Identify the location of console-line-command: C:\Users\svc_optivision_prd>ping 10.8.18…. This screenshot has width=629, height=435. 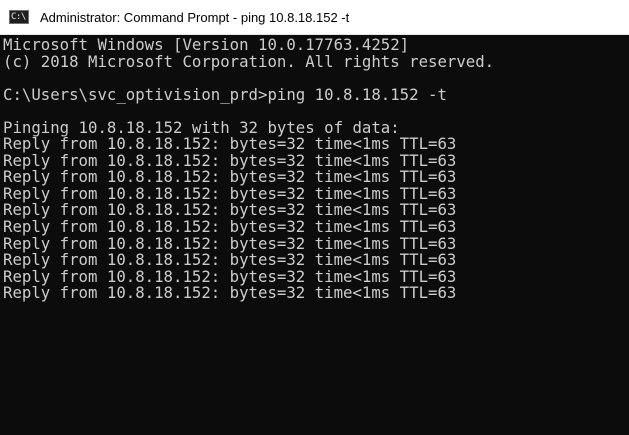
(316, 95).